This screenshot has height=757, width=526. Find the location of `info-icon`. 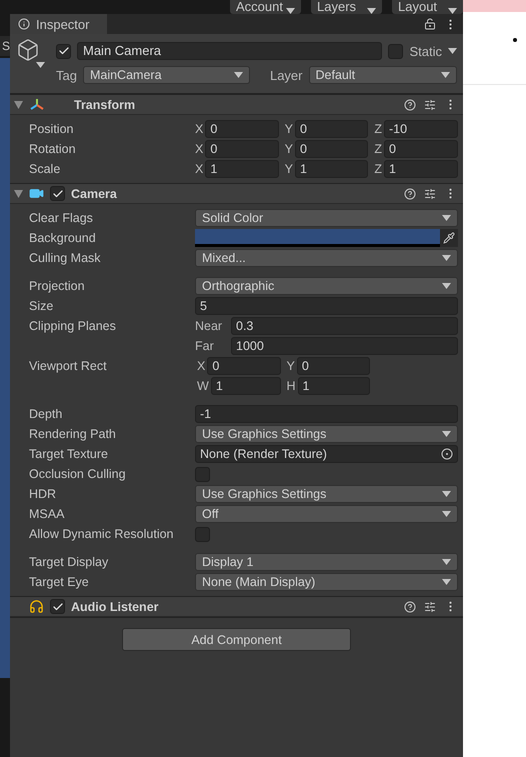

info-icon is located at coordinates (24, 24).